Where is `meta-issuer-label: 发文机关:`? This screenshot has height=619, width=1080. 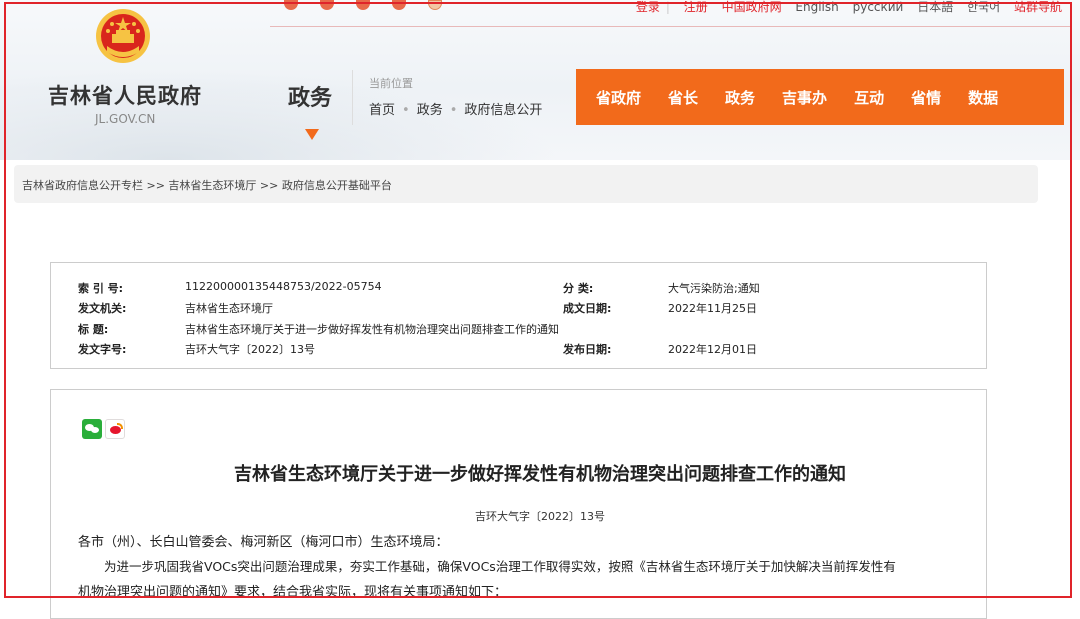
meta-issuer-label: 发文机关: is located at coordinates (102, 308).